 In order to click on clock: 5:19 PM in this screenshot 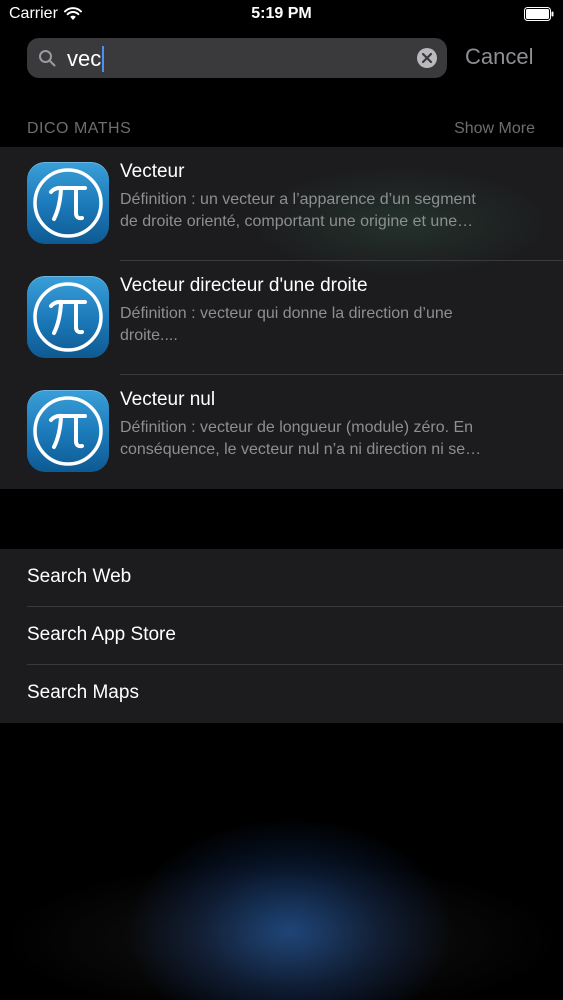, I will do `click(281, 13)`.